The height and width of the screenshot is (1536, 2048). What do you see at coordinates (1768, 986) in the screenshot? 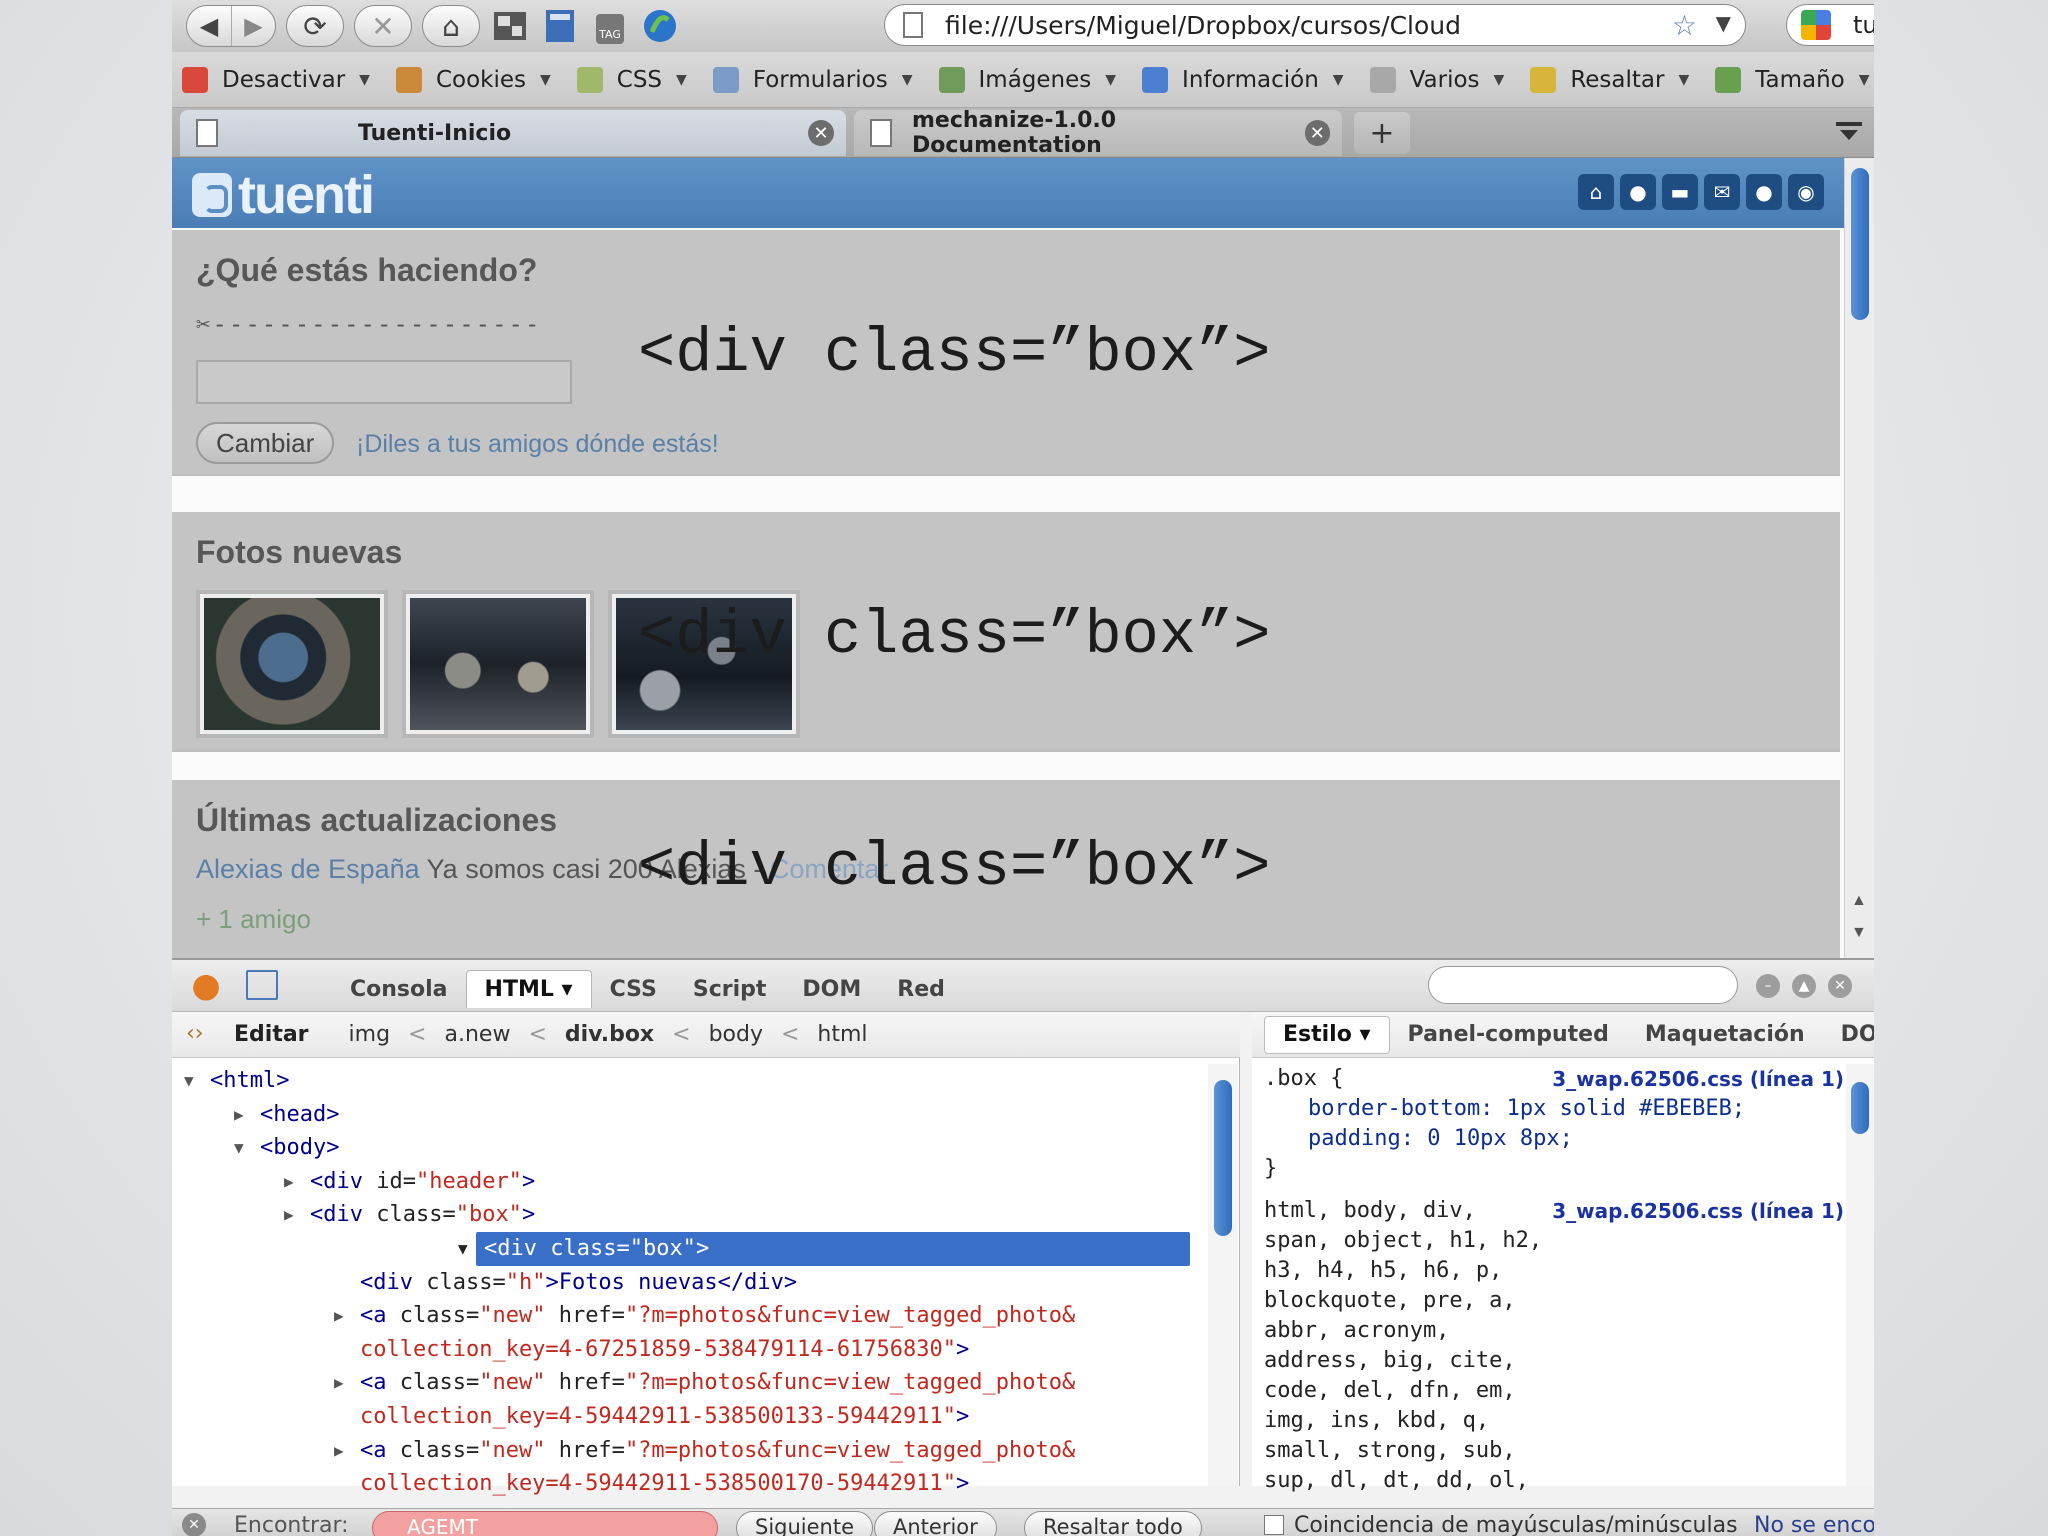
I see `minimize-icon: –` at bounding box center [1768, 986].